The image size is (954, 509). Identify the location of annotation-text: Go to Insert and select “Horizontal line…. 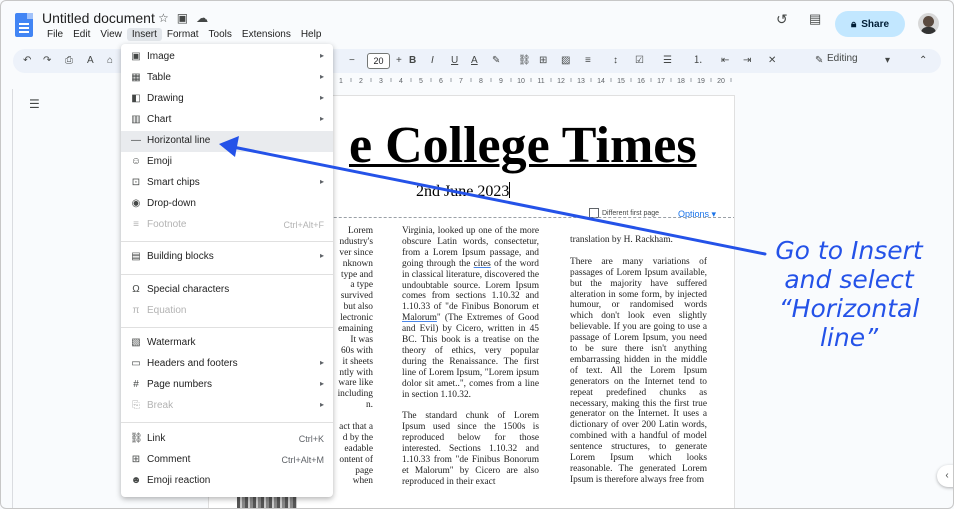
(849, 294).